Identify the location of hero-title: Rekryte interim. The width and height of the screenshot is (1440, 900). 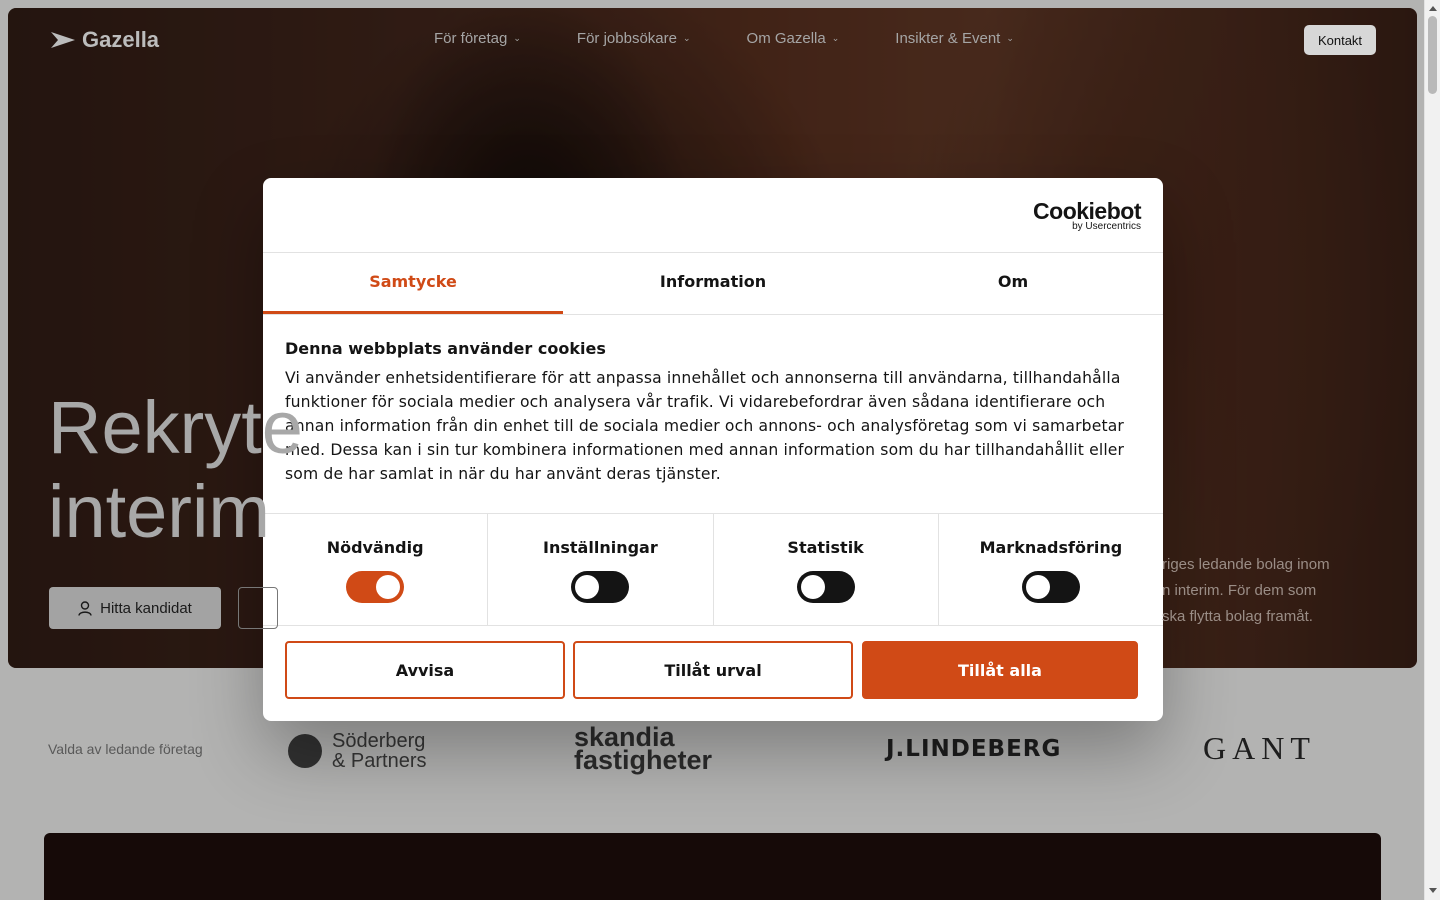
(175, 470).